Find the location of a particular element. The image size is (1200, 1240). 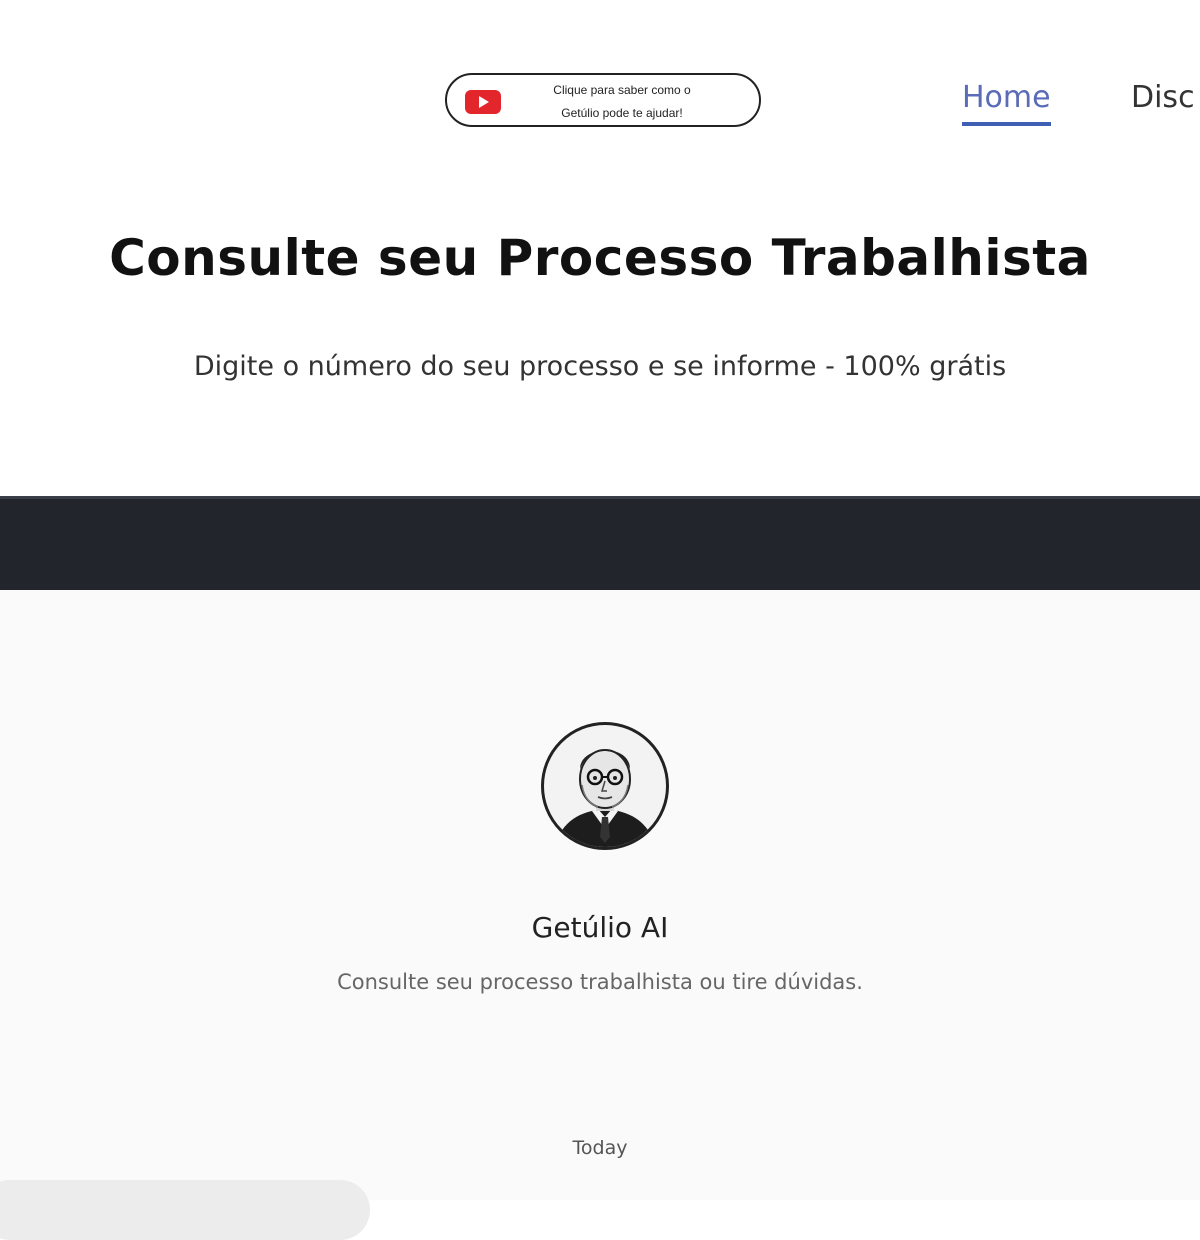

page-title: Consulte seu Processo Trabalhista is located at coordinates (600, 258).